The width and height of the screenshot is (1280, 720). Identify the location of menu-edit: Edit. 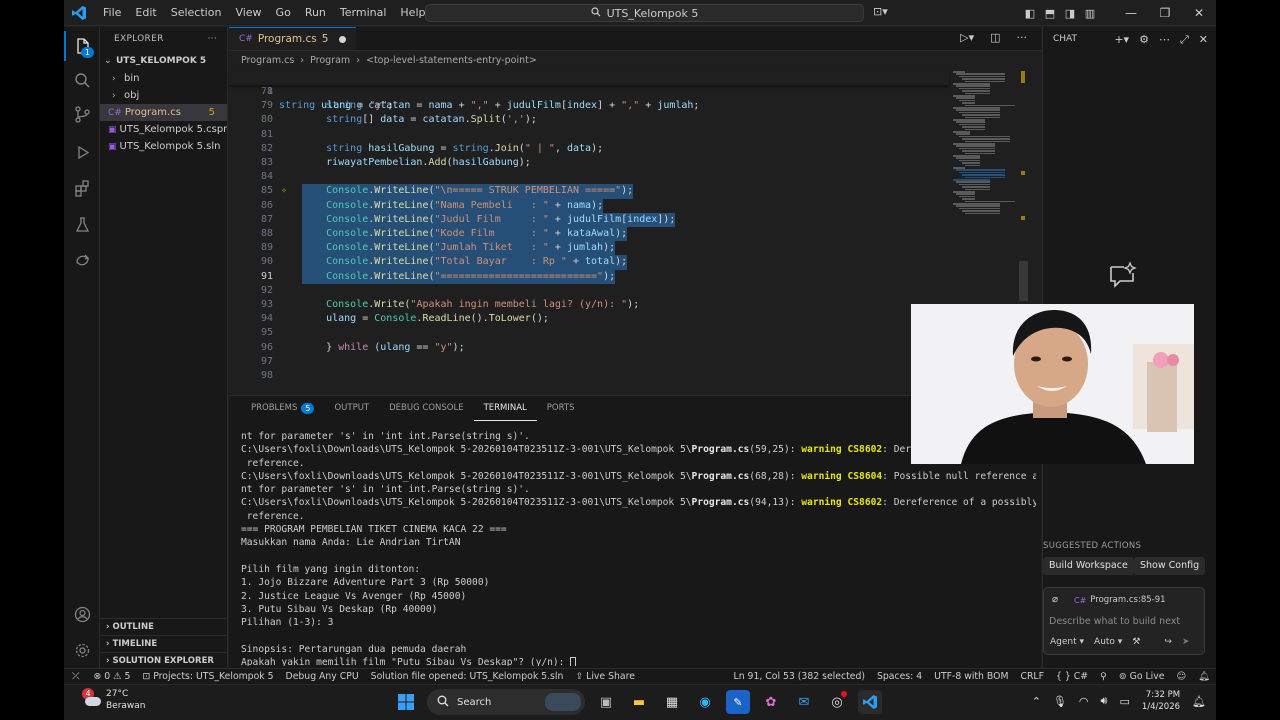
(145, 13).